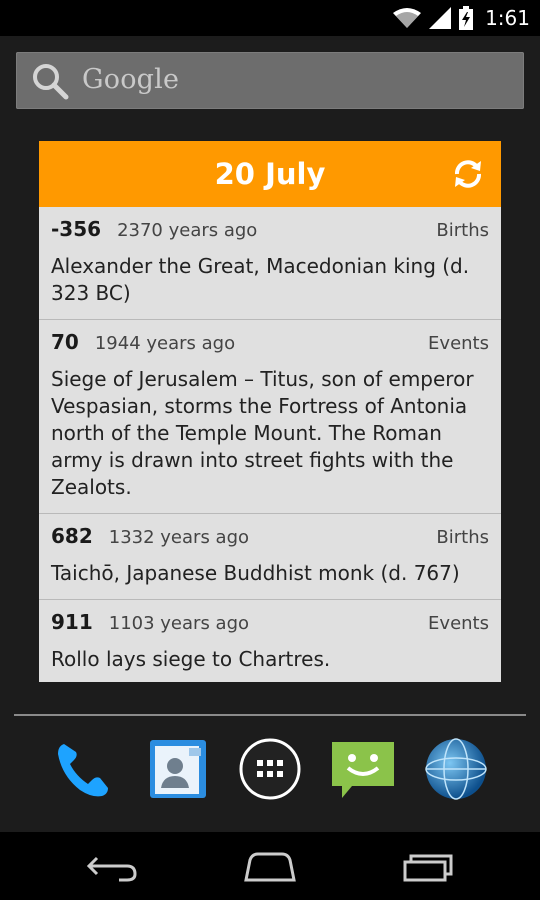  What do you see at coordinates (440, 18) in the screenshot?
I see `signal-icon` at bounding box center [440, 18].